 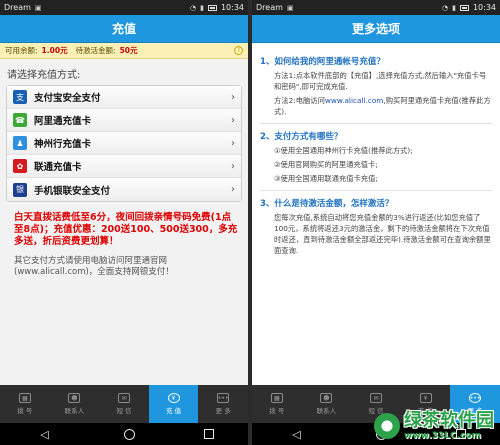 I want to click on faq-question-2: 2、支付方式有哪些？, so click(x=301, y=137).